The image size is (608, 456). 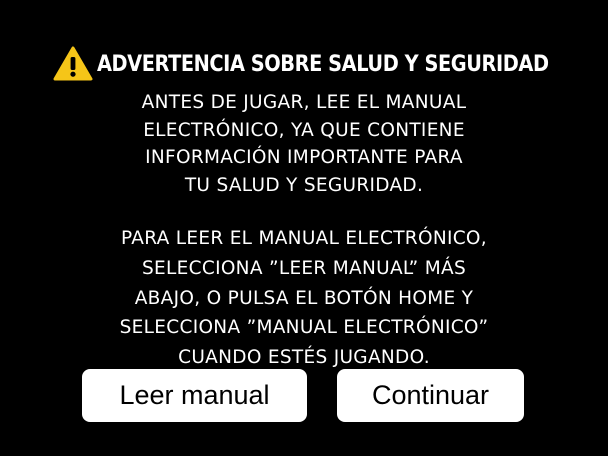 I want to click on read-manual-label: Leer manual, so click(x=194, y=395).